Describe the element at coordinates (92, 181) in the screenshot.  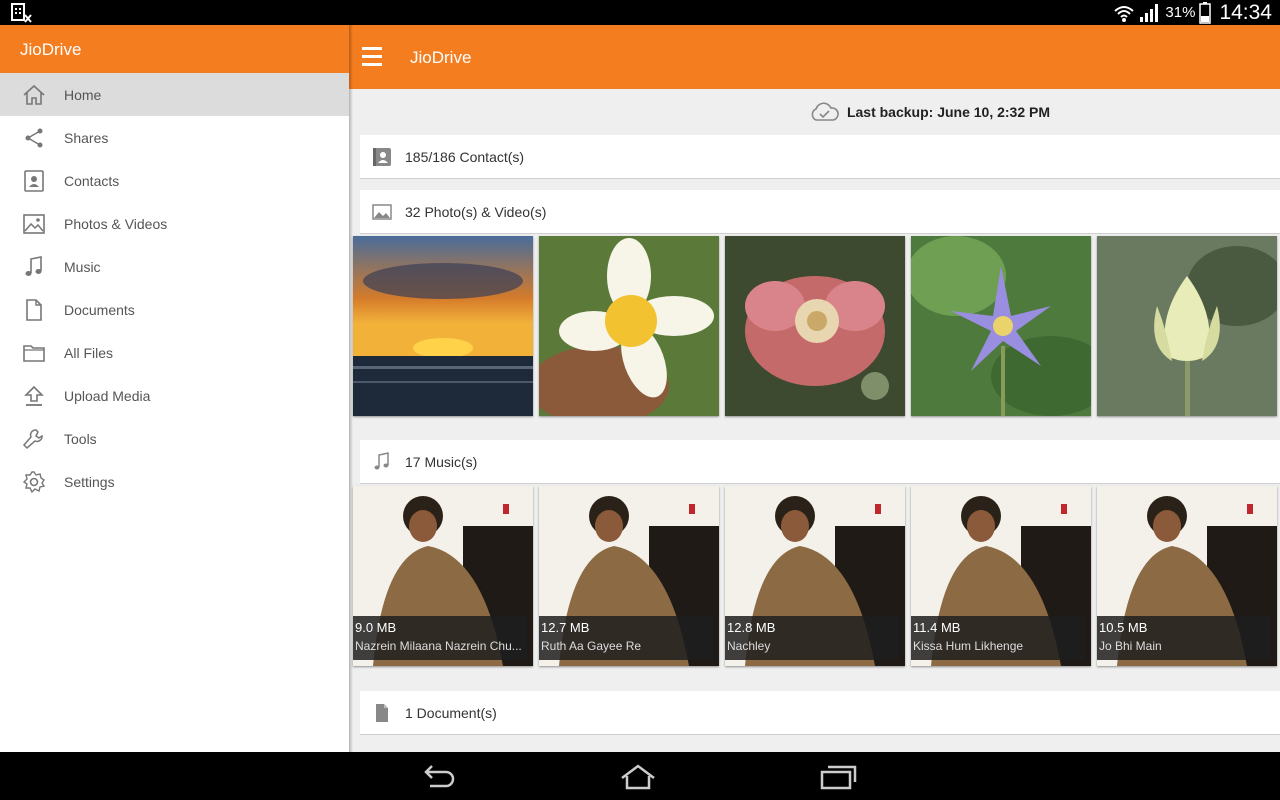
I see `sidebar-item-label: Contacts` at that location.